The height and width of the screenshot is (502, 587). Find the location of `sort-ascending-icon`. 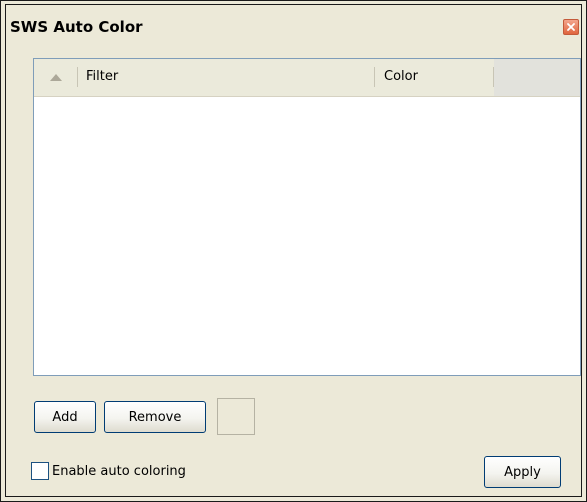

sort-ascending-icon is located at coordinates (55, 77).